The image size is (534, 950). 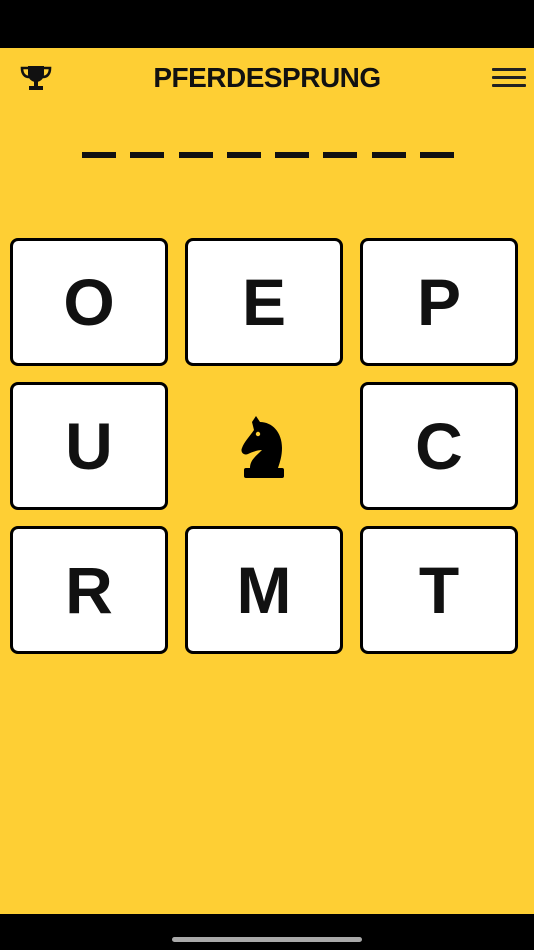 I want to click on header: PFERDESPRUNG, so click(x=267, y=78).